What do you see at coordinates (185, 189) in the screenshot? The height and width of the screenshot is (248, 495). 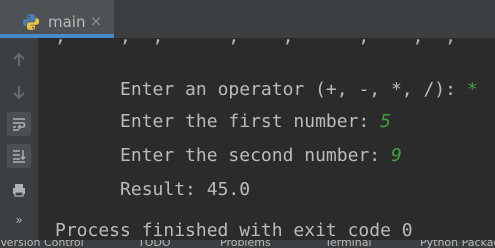 I see `result-text: Result: 45.0` at bounding box center [185, 189].